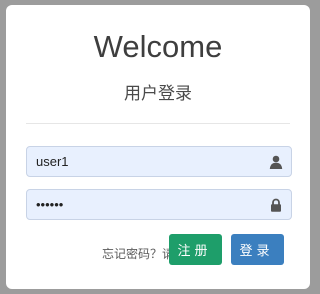  I want to click on user-icon, so click(276, 162).